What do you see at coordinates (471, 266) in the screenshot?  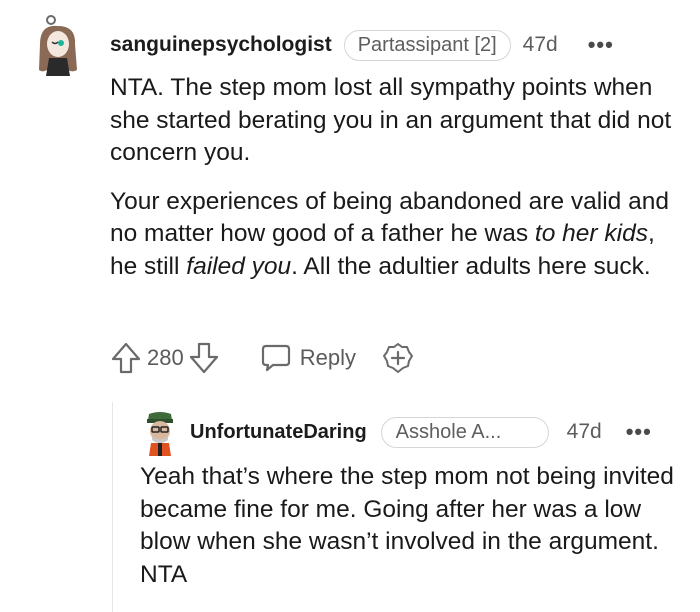 I see `text-run: . All the adultier adults here suck.` at bounding box center [471, 266].